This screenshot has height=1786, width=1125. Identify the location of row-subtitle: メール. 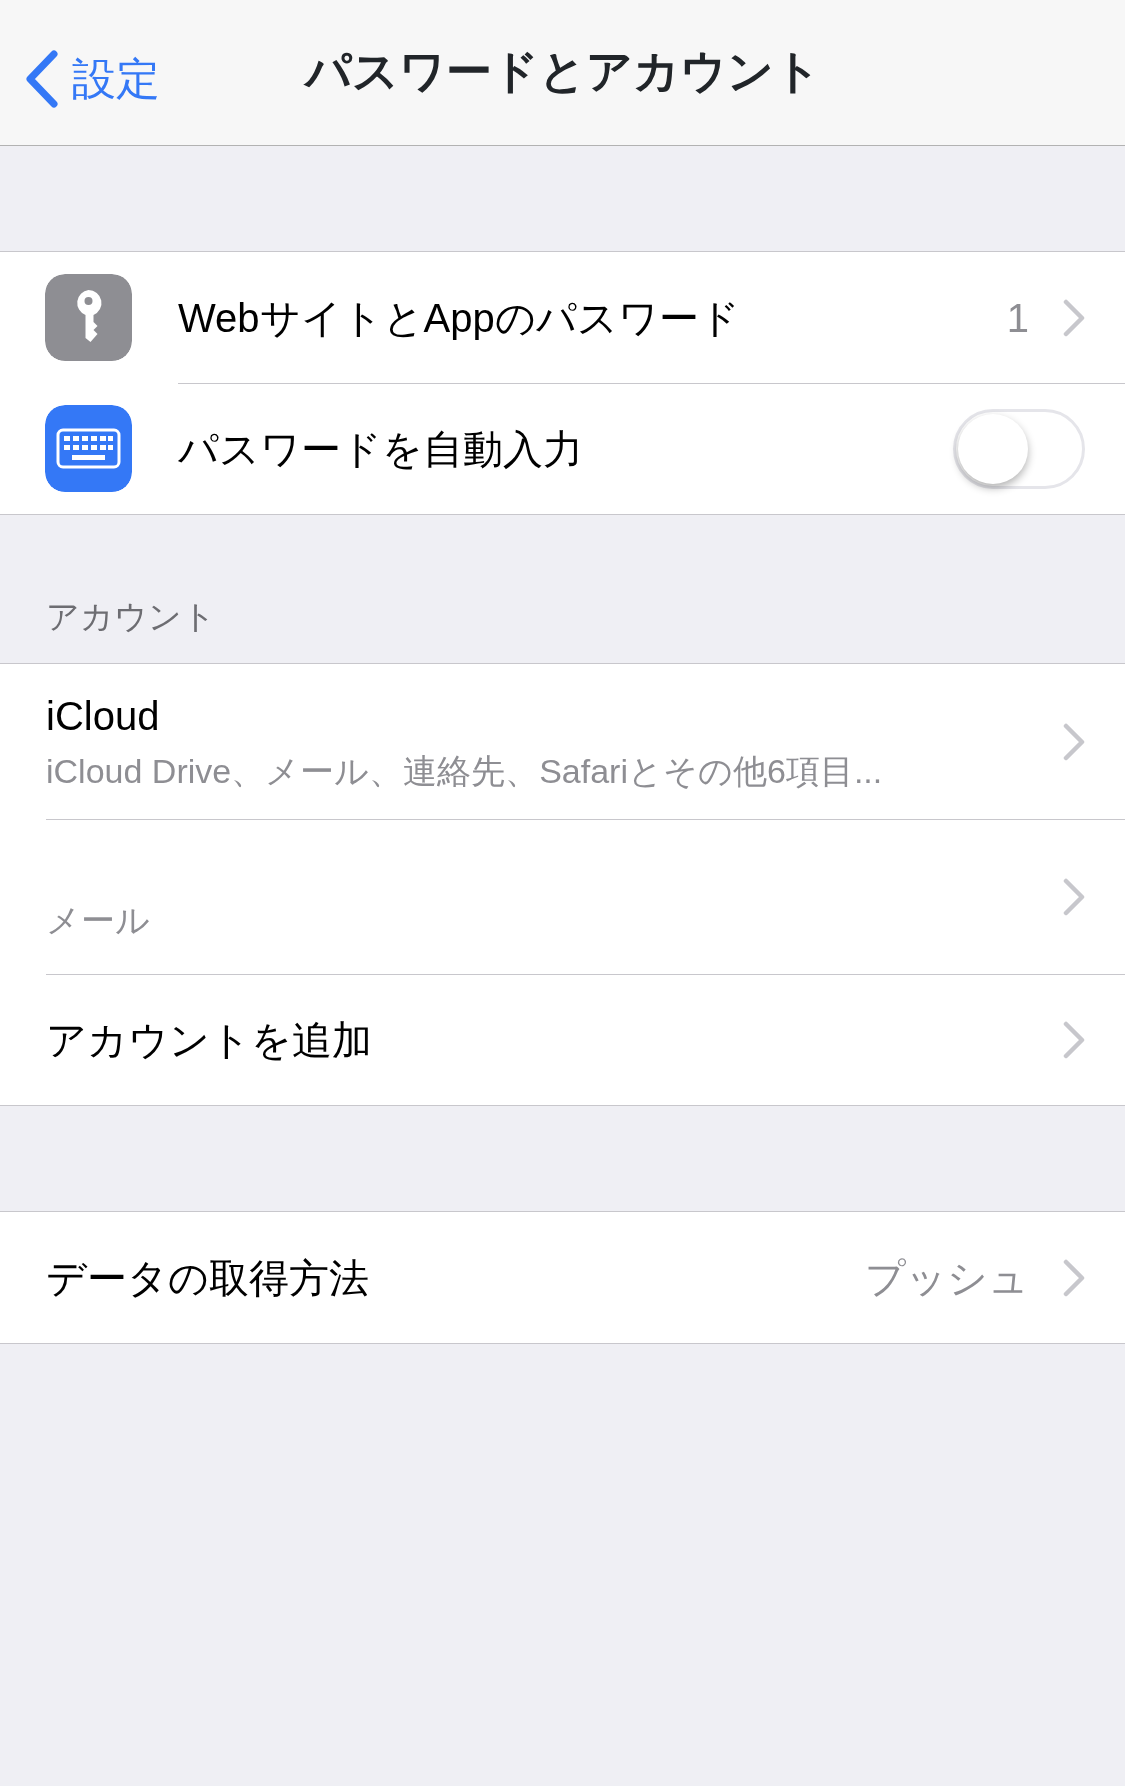
(98, 920).